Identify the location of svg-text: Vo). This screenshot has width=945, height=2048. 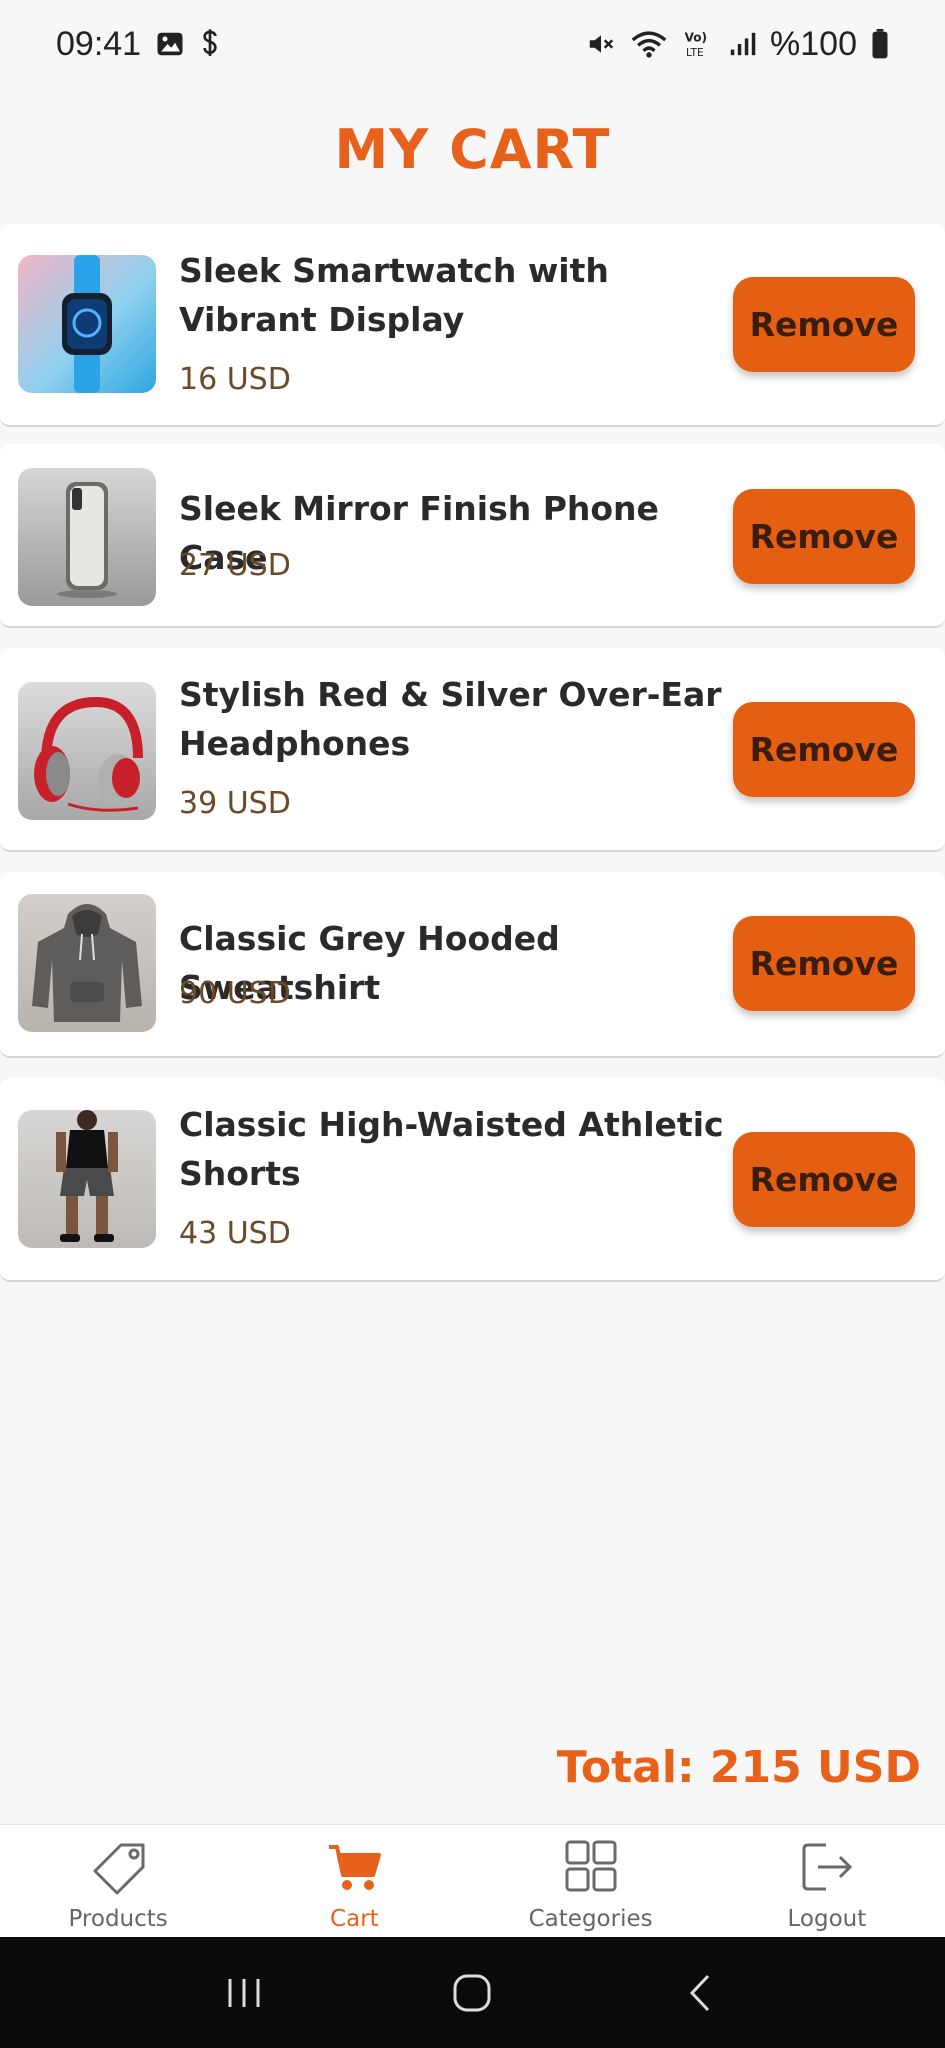
(696, 37).